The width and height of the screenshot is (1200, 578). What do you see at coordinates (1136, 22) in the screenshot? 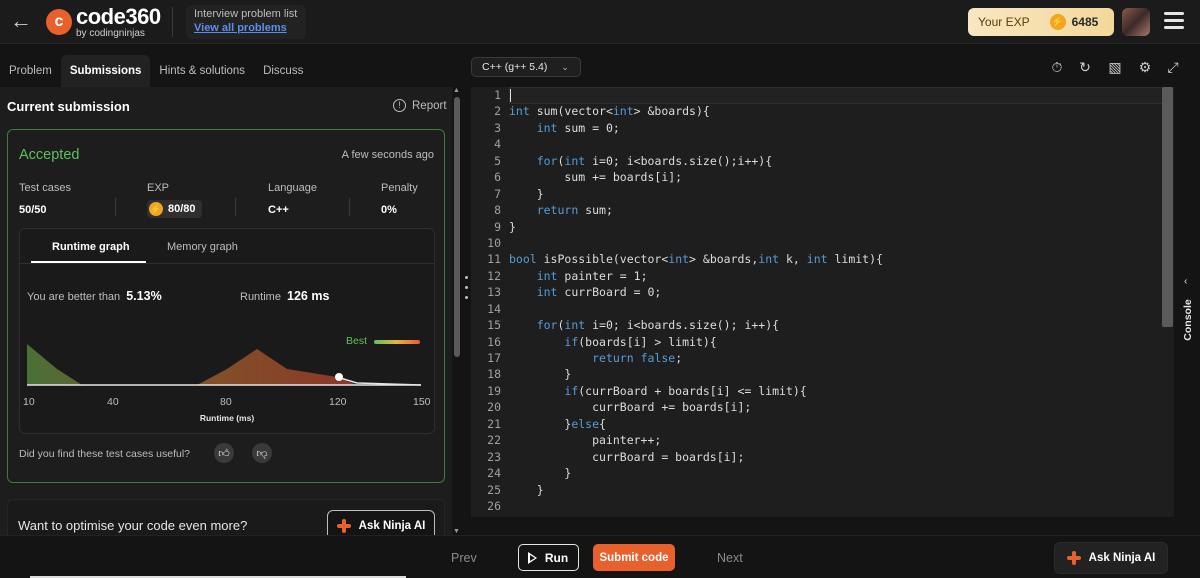
I see `avatar` at bounding box center [1136, 22].